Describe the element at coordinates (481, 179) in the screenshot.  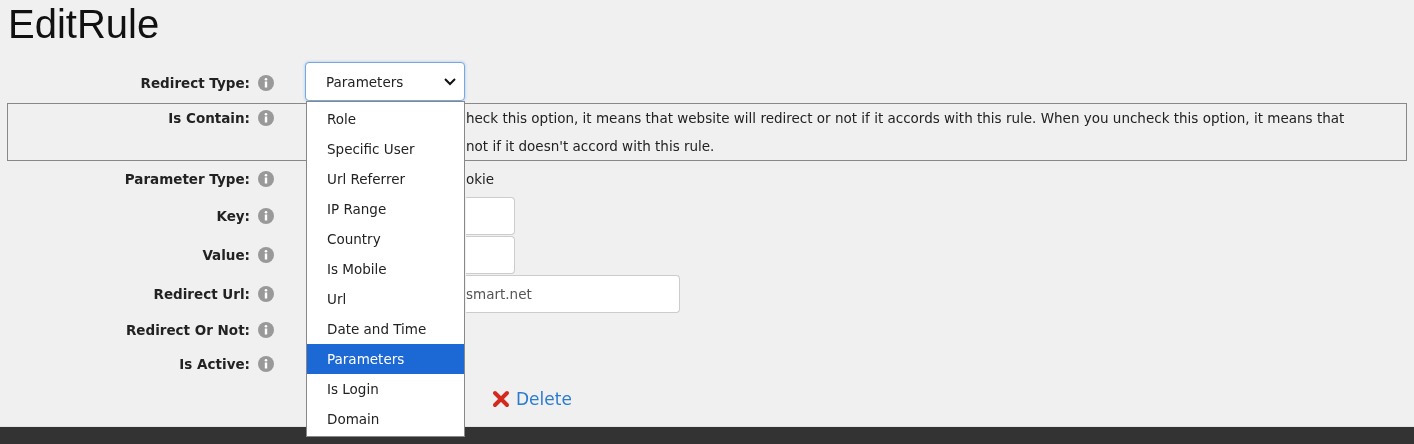
I see `option-text: okie` at that location.